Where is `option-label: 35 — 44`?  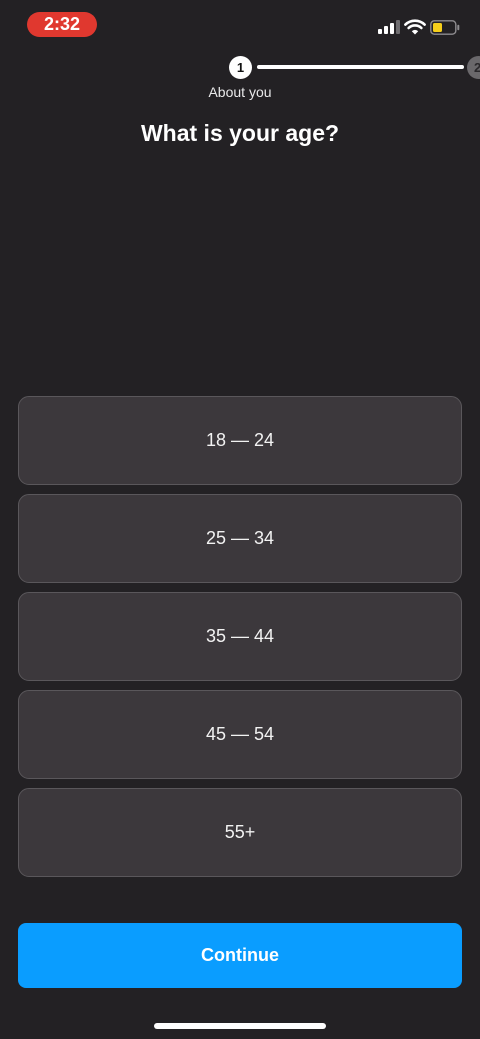 option-label: 35 — 44 is located at coordinates (240, 636).